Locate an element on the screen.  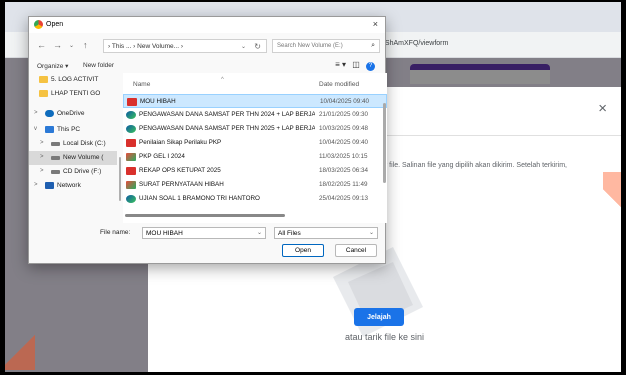
column-name: Name is located at coordinates (141, 84).